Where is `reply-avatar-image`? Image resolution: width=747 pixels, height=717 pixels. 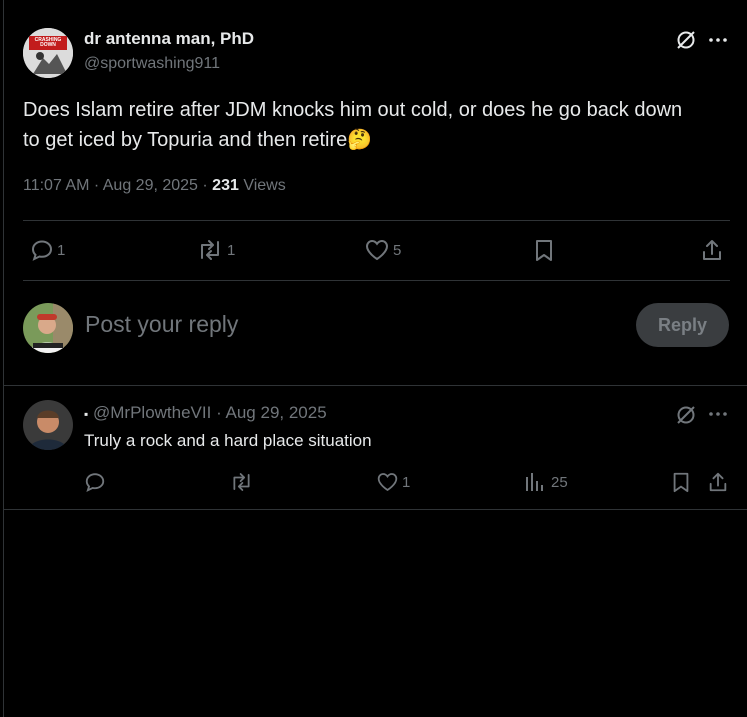 reply-avatar-image is located at coordinates (48, 425).